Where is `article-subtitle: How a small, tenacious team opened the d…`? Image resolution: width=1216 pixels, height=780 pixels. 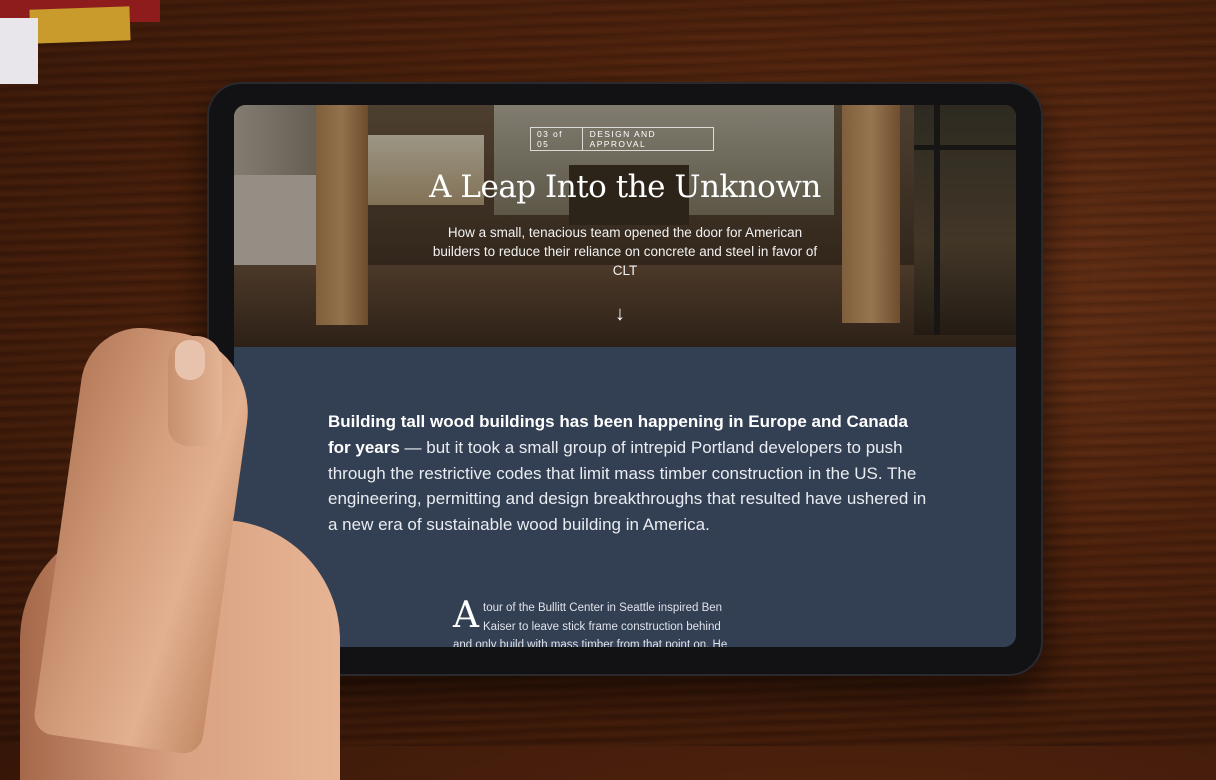 article-subtitle: How a small, tenacious team opened the d… is located at coordinates (625, 251).